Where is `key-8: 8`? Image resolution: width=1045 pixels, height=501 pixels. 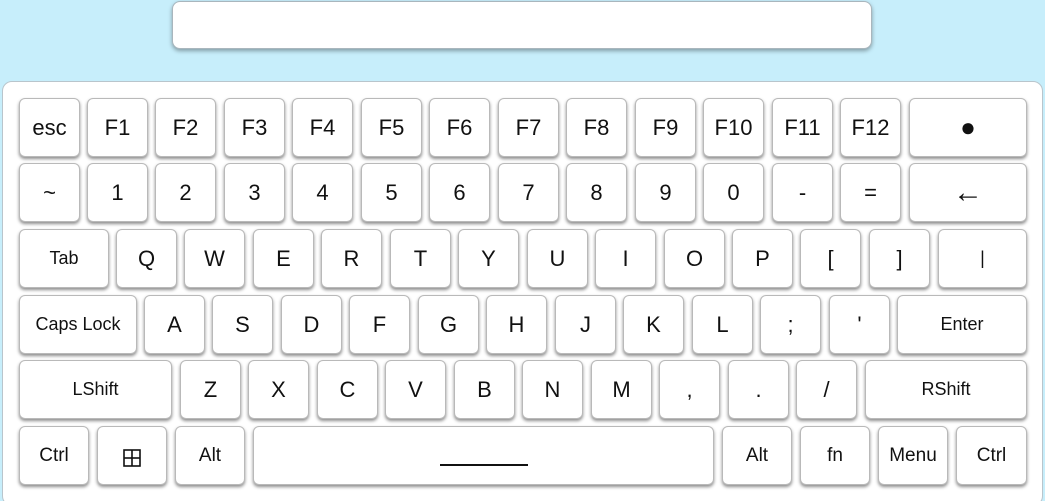
key-8: 8 is located at coordinates (596, 192).